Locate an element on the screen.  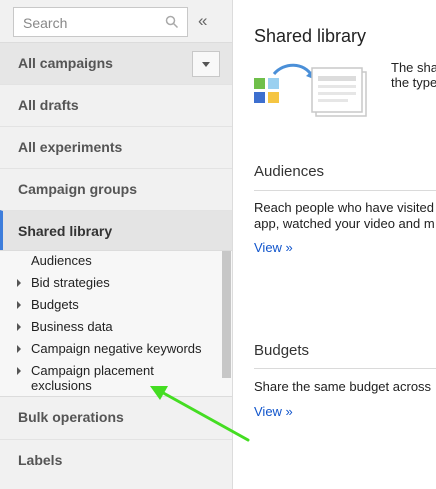
sidebar-item-label: All campaigns is located at coordinates (65, 63).